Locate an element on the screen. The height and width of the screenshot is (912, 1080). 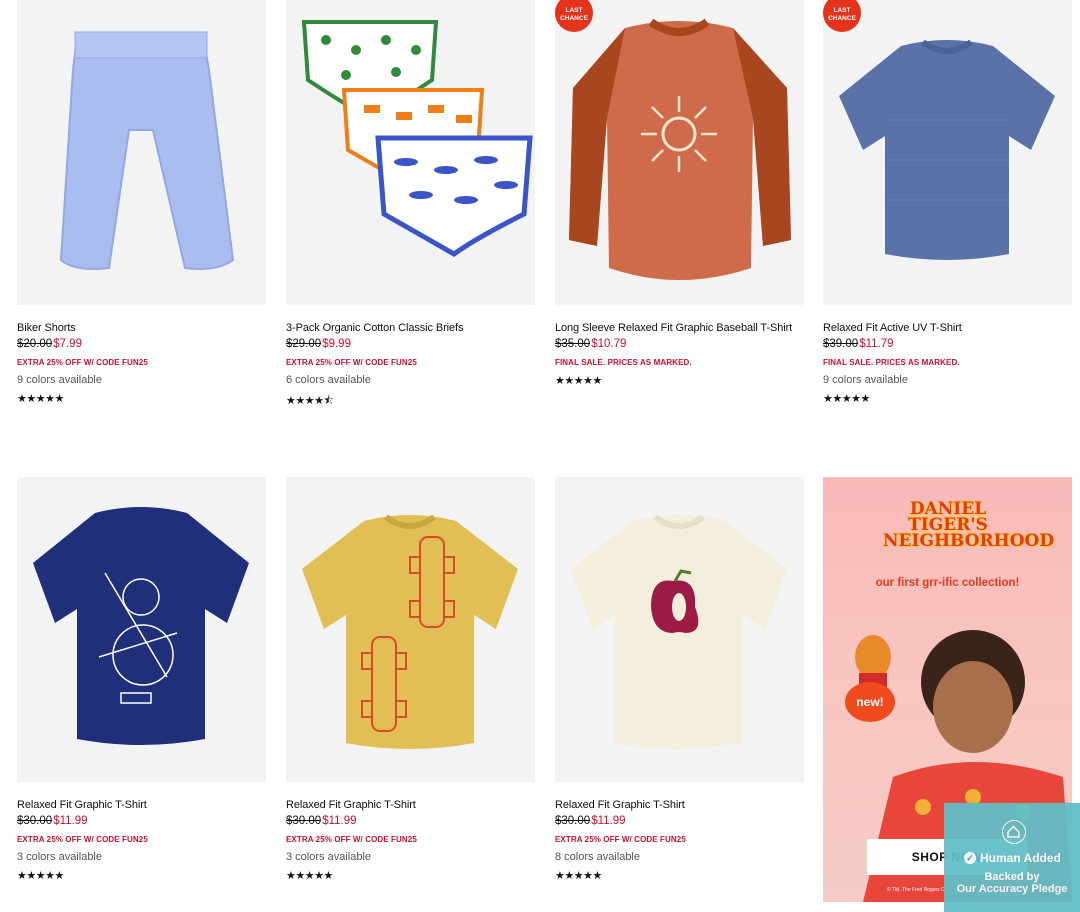
biker-shorts-illustration is located at coordinates (147, 150).